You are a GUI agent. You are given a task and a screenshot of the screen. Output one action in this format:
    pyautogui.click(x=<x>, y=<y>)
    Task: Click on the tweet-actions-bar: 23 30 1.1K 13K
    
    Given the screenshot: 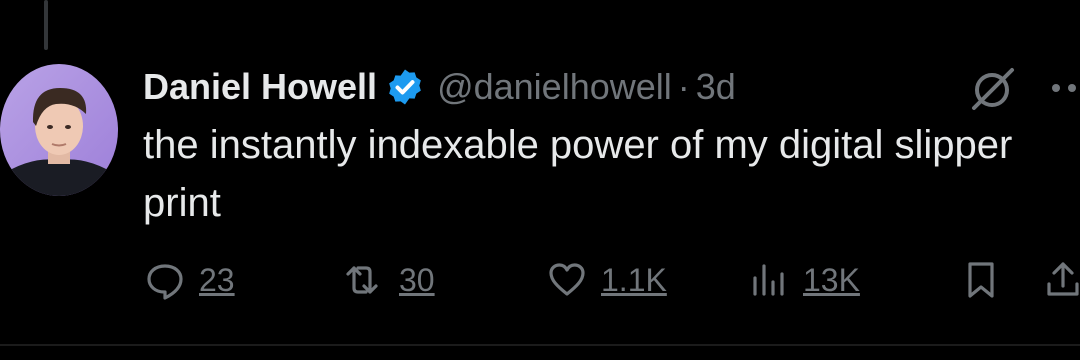 What is the action you would take?
    pyautogui.click(x=611, y=280)
    